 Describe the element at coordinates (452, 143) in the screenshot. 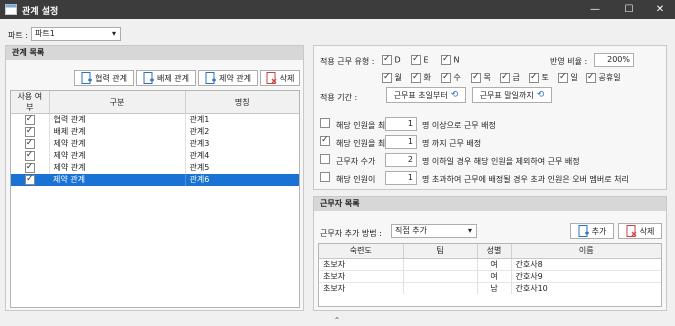

I see `rule-max-suffix: 명 까지 근무 배정` at that location.